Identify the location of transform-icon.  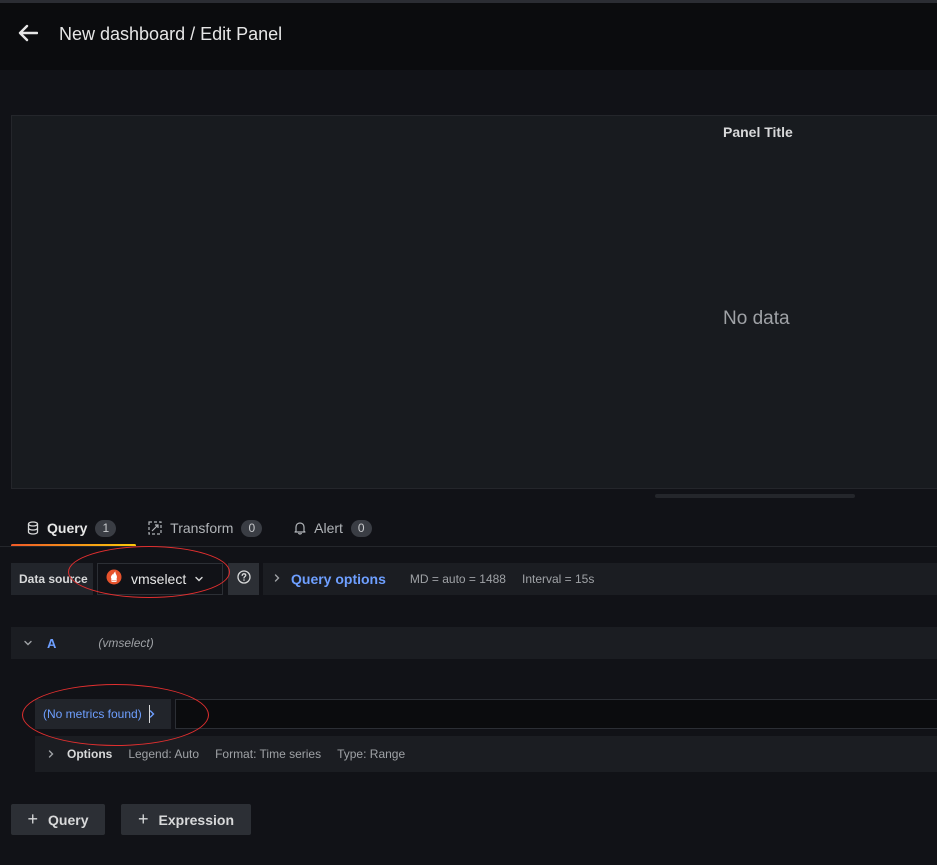
(155, 528).